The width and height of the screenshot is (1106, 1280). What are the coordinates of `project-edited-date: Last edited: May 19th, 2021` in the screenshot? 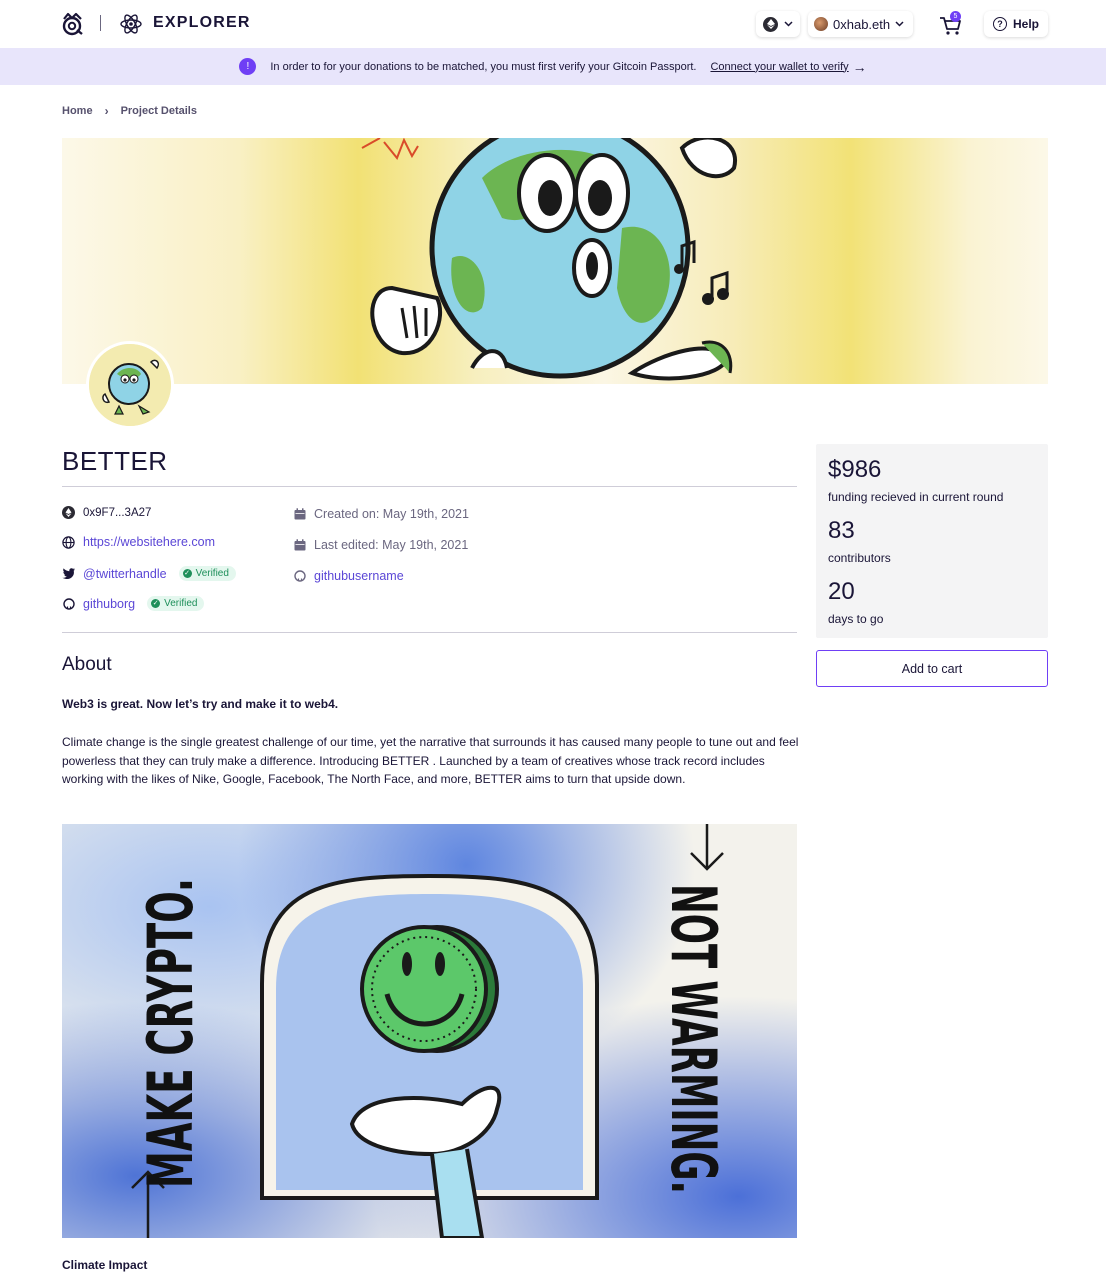 It's located at (380, 545).